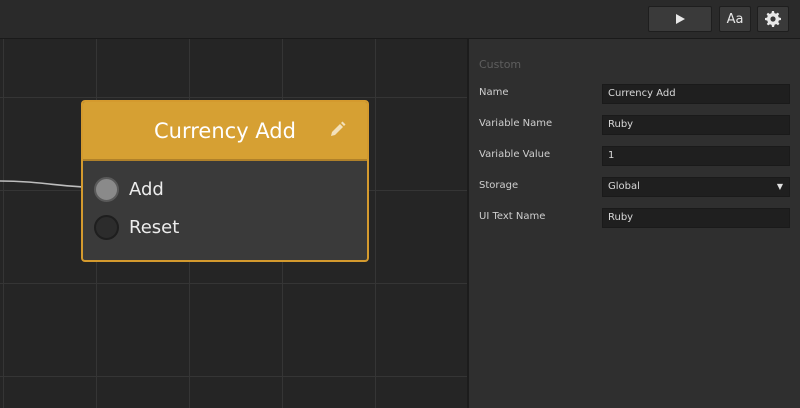 The height and width of the screenshot is (408, 800). I want to click on storage-select-value: Global, so click(624, 186).